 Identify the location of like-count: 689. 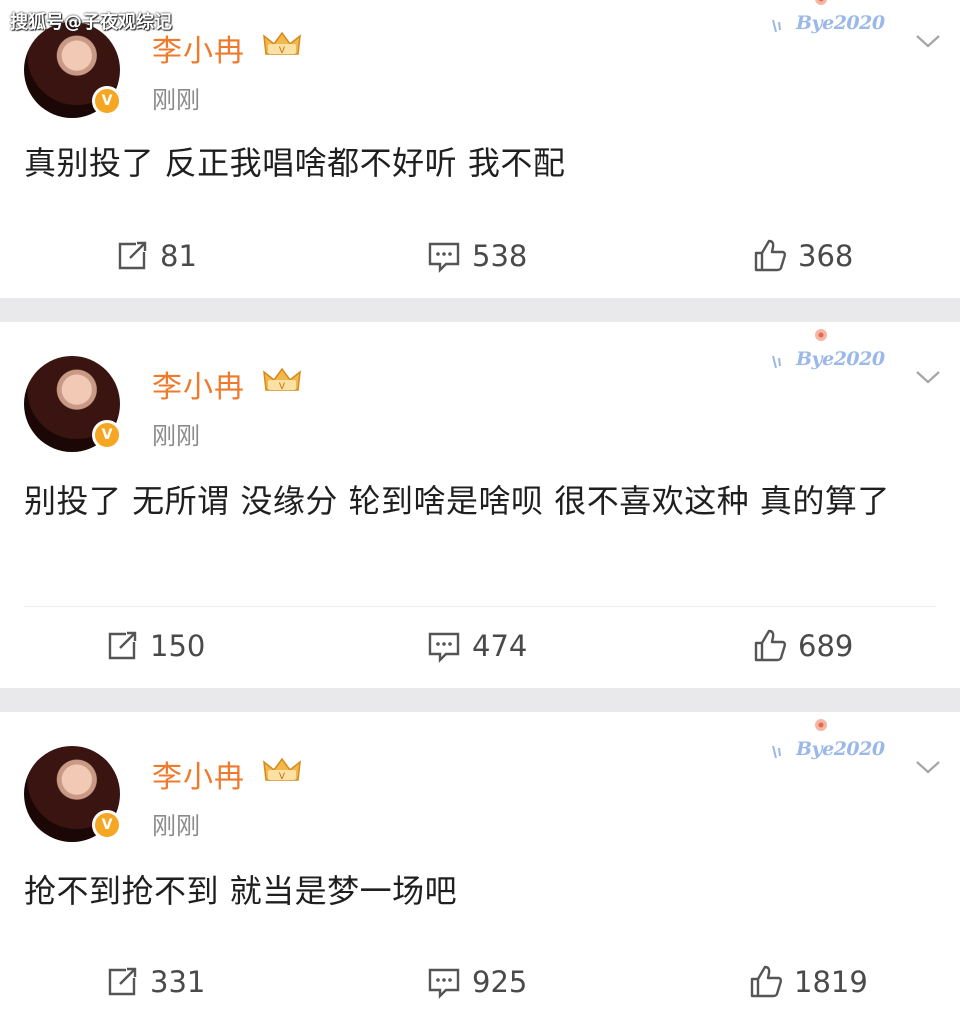
(826, 646).